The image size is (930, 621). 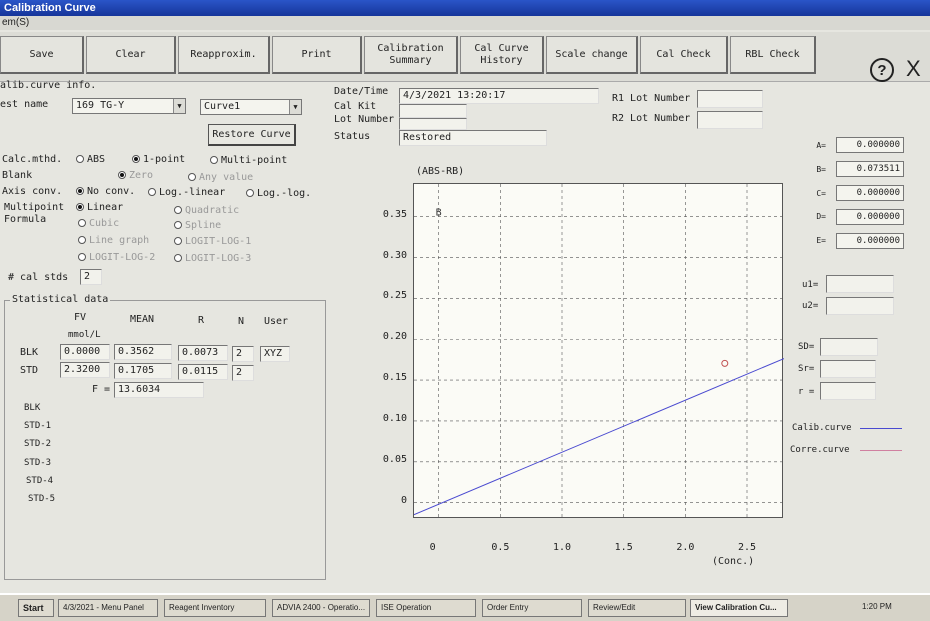 I want to click on u2-label: u2=, so click(x=810, y=306).